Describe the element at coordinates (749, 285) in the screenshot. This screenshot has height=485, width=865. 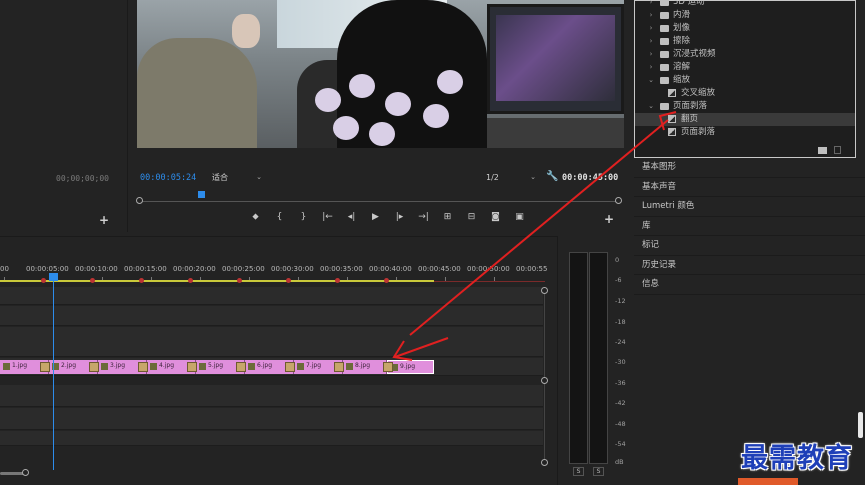
I see `panel-info: 信息` at that location.